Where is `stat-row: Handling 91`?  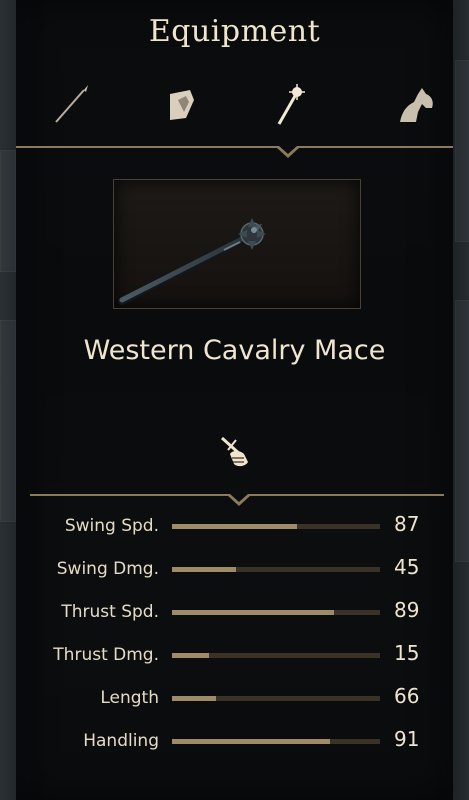 stat-row: Handling 91 is located at coordinates (234, 742).